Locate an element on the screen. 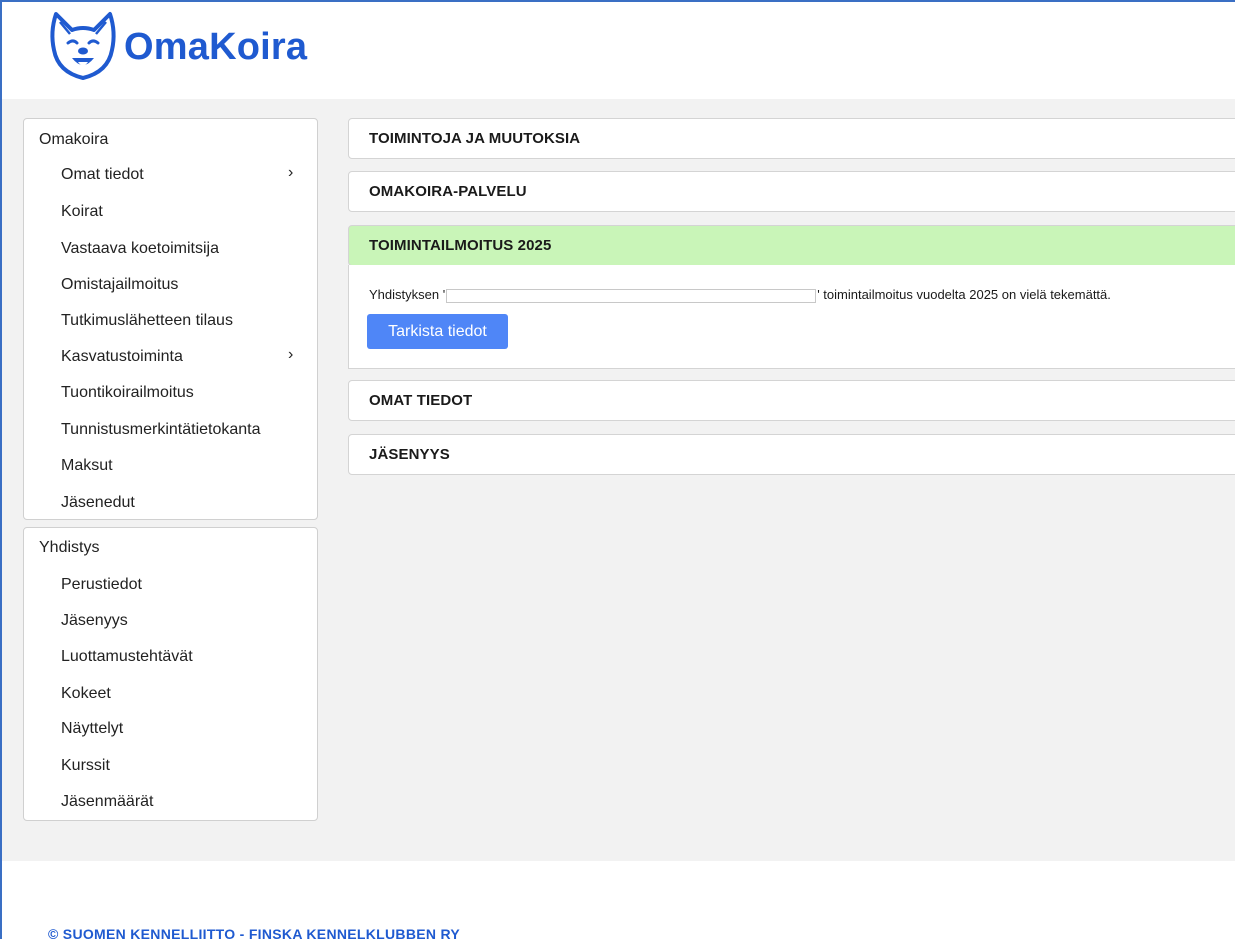 The width and height of the screenshot is (1235, 939). panel-title: OMAKOIRA-PALVELU is located at coordinates (448, 191).